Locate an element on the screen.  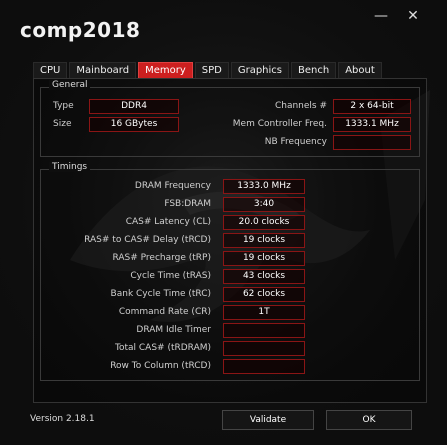
channels-label: Channels # is located at coordinates (300, 106).